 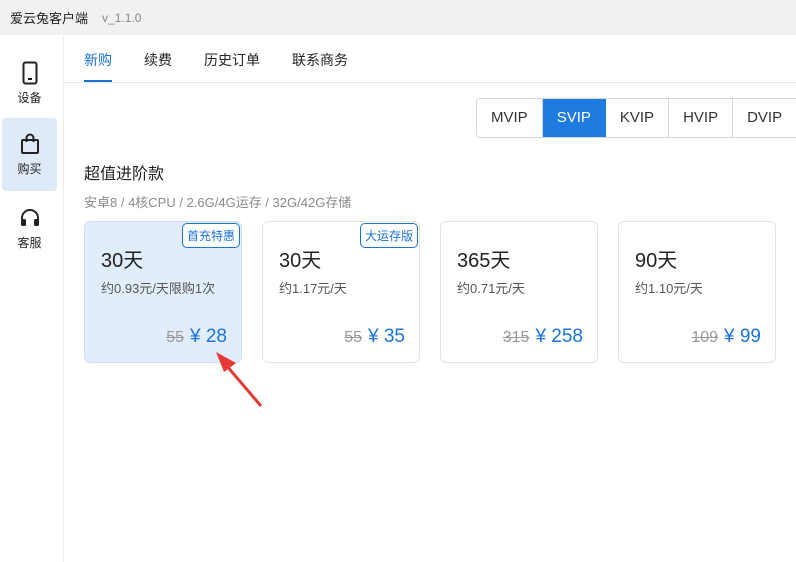 What do you see at coordinates (398, 17) in the screenshot?
I see `title-bar: 爱云兔客户端 v_1.1.0` at bounding box center [398, 17].